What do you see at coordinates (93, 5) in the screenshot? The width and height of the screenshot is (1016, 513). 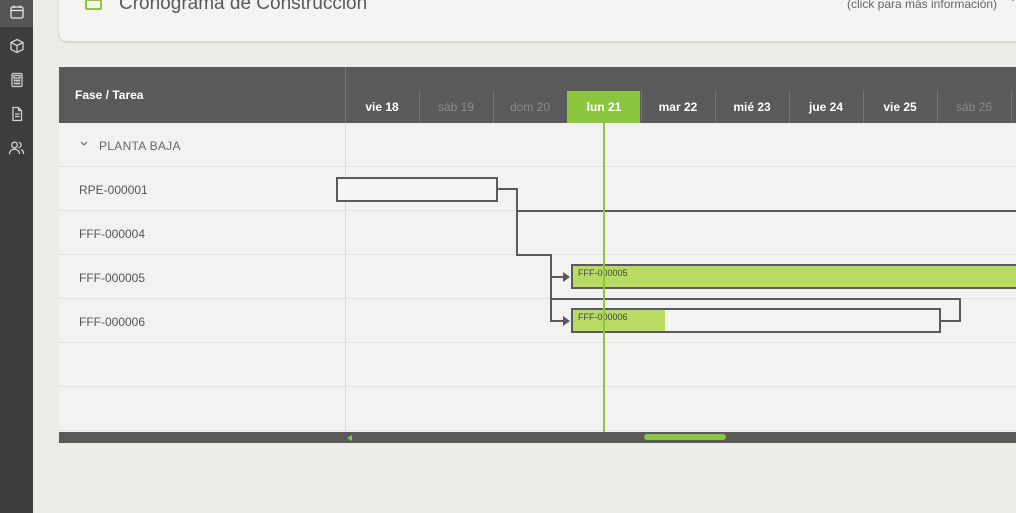 I see `gantt-icon` at bounding box center [93, 5].